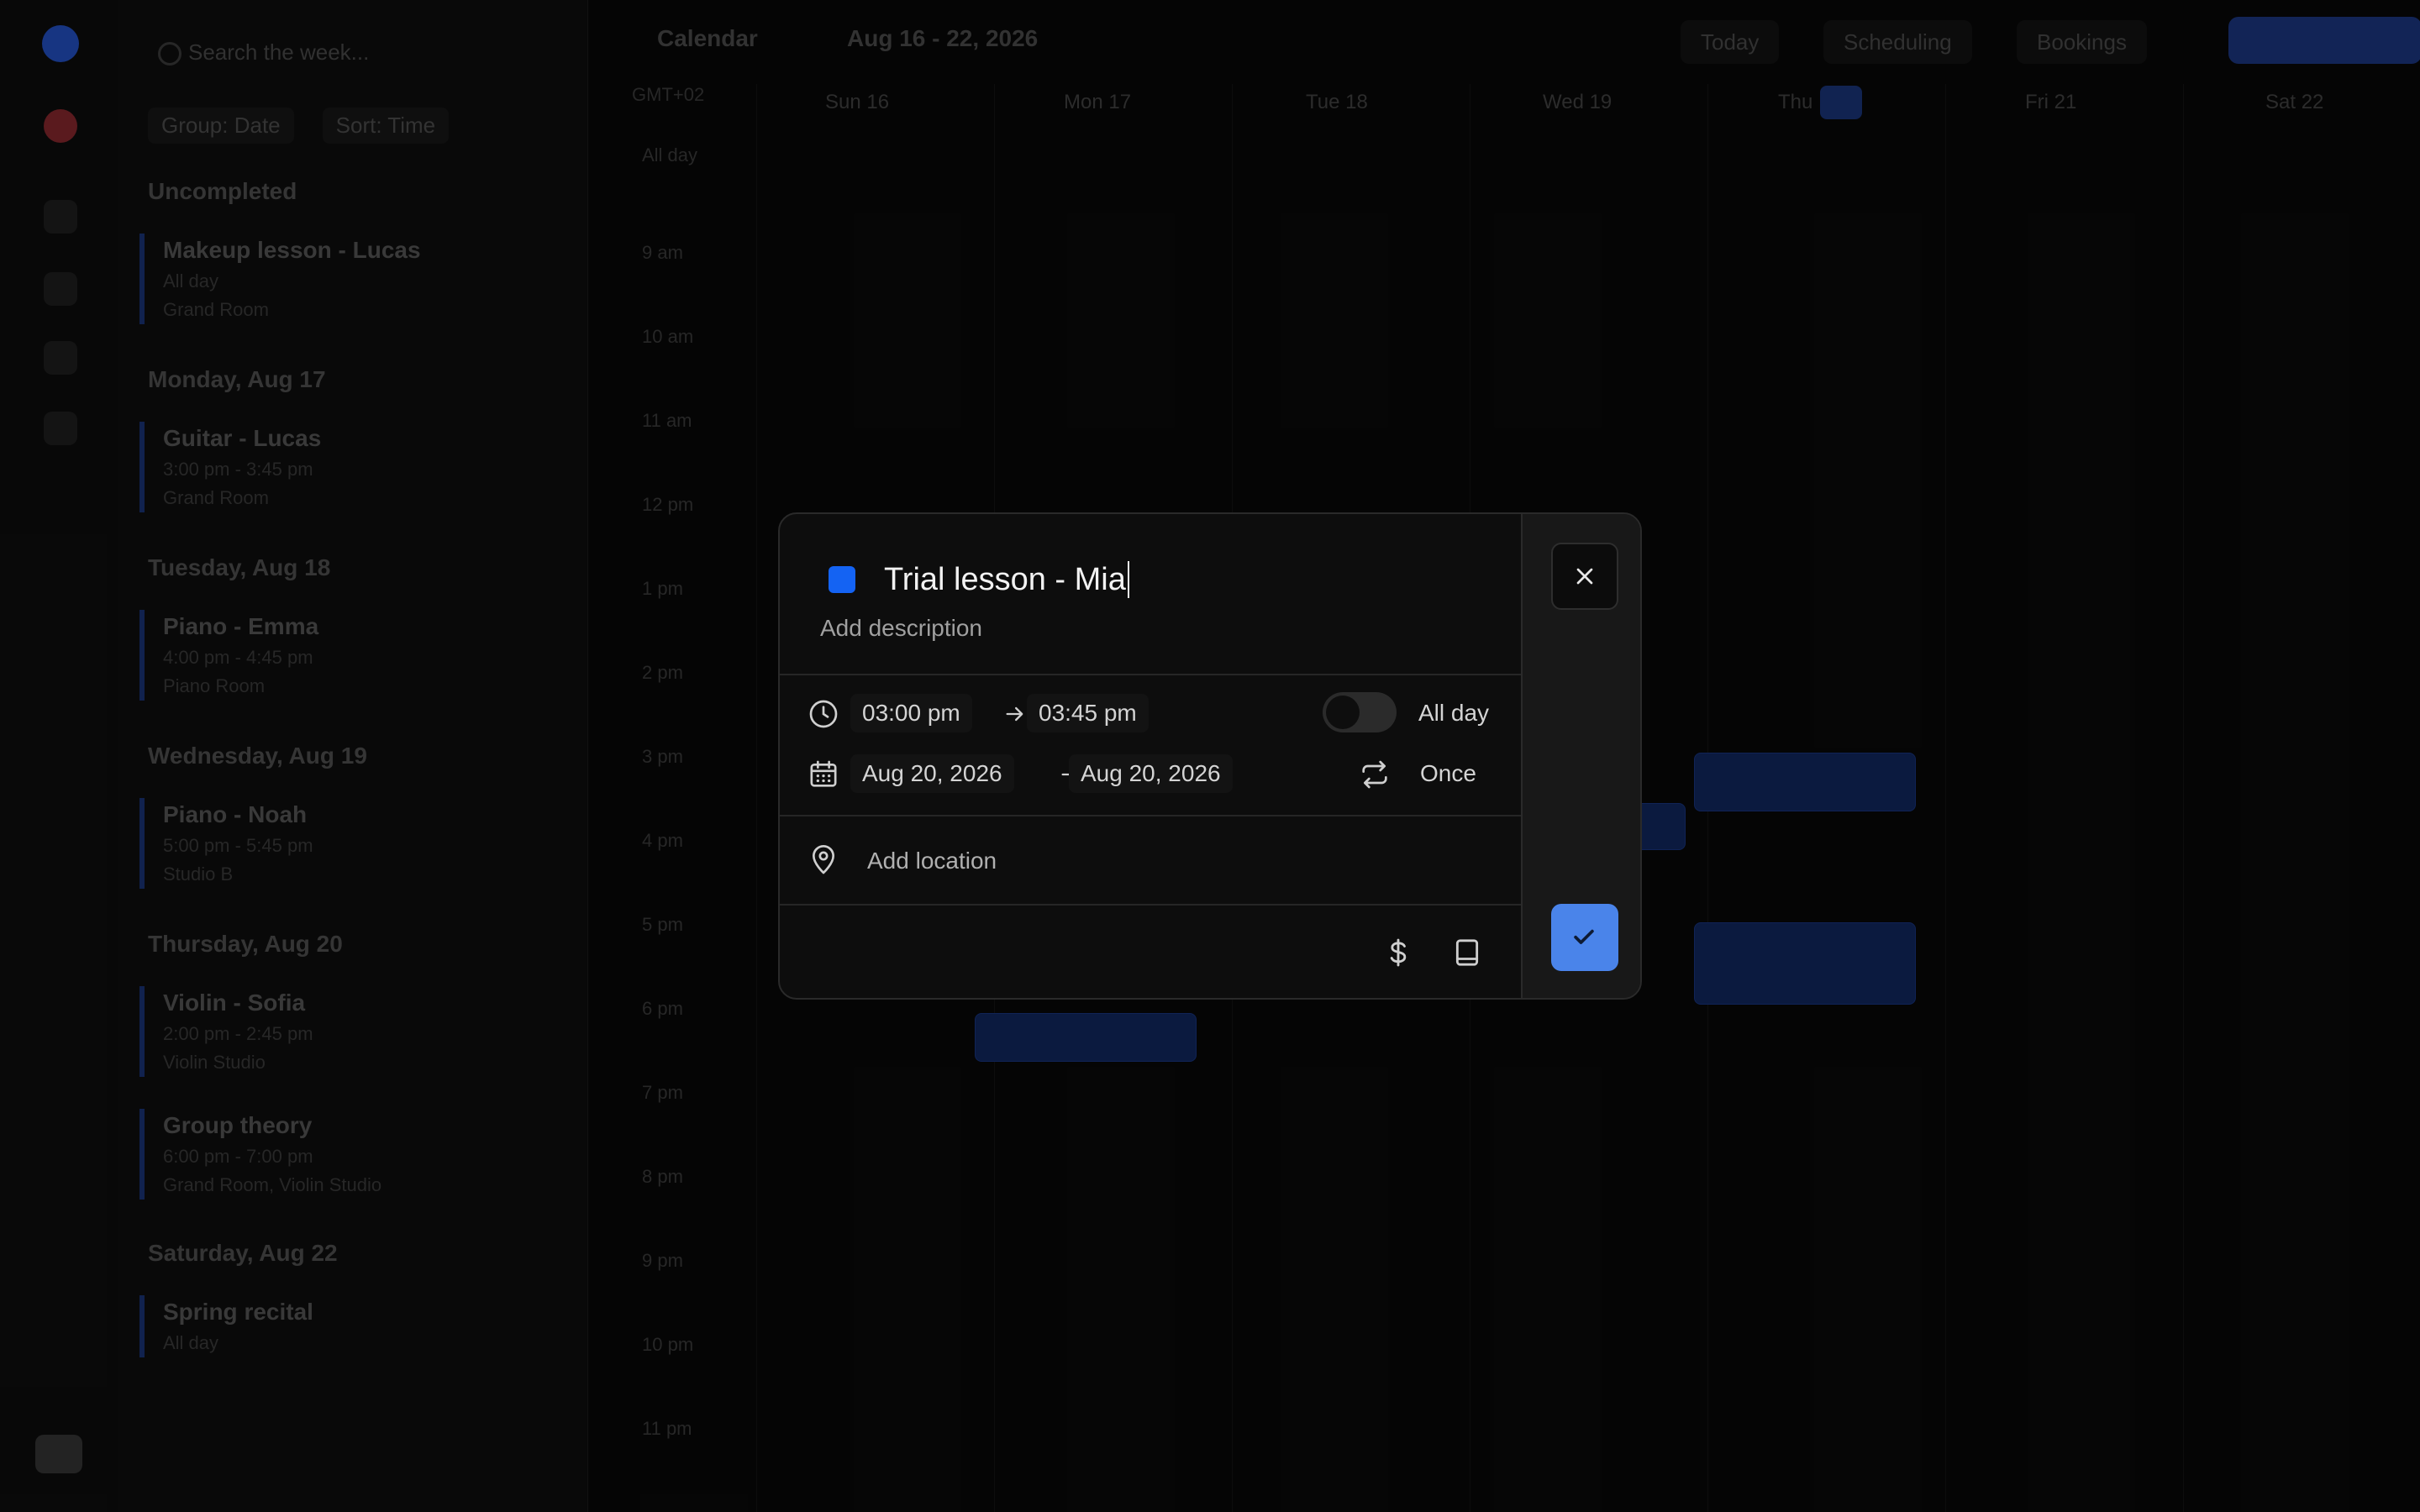  I want to click on save-button, so click(1585, 937).